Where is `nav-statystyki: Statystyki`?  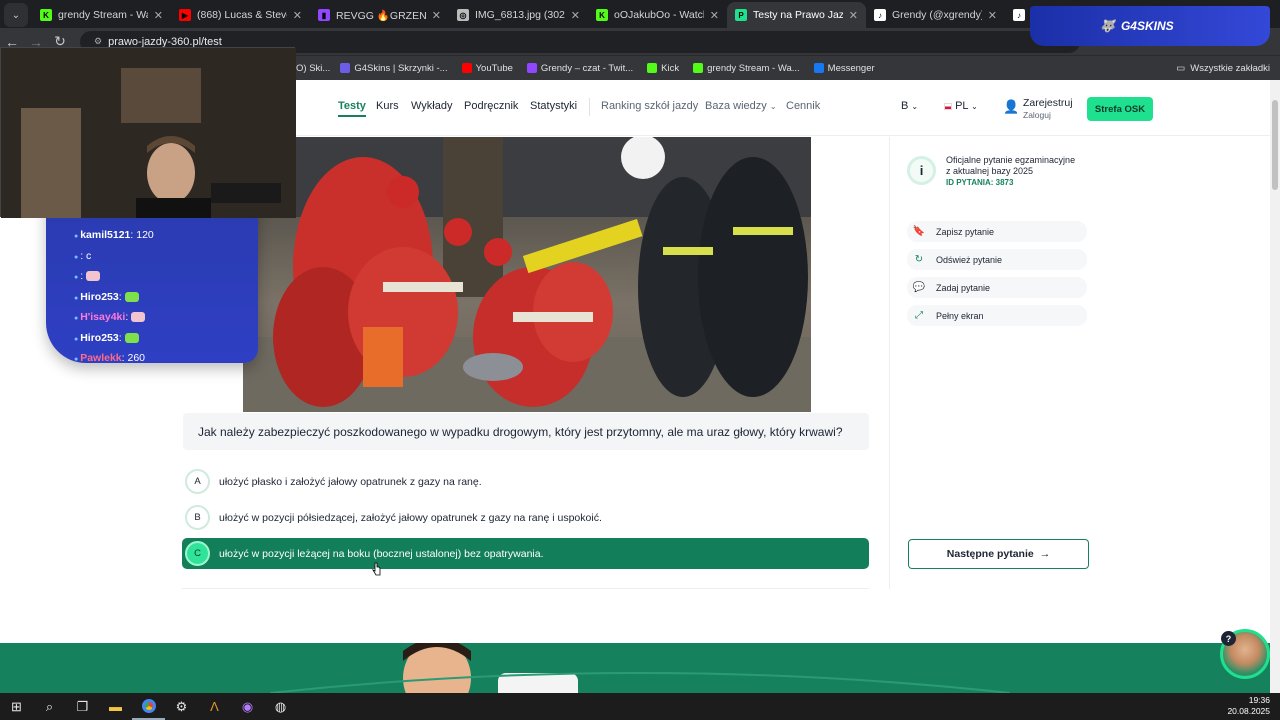
nav-statystyki: Statystyki is located at coordinates (553, 106).